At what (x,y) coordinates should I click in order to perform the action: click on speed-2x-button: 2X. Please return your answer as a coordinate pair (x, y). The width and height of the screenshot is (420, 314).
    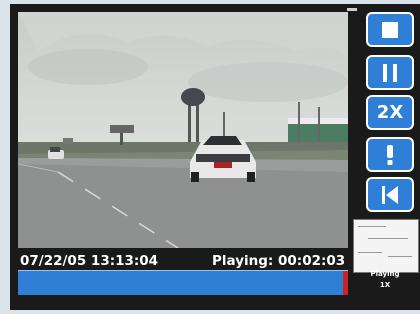
    Looking at the image, I should click on (390, 112).